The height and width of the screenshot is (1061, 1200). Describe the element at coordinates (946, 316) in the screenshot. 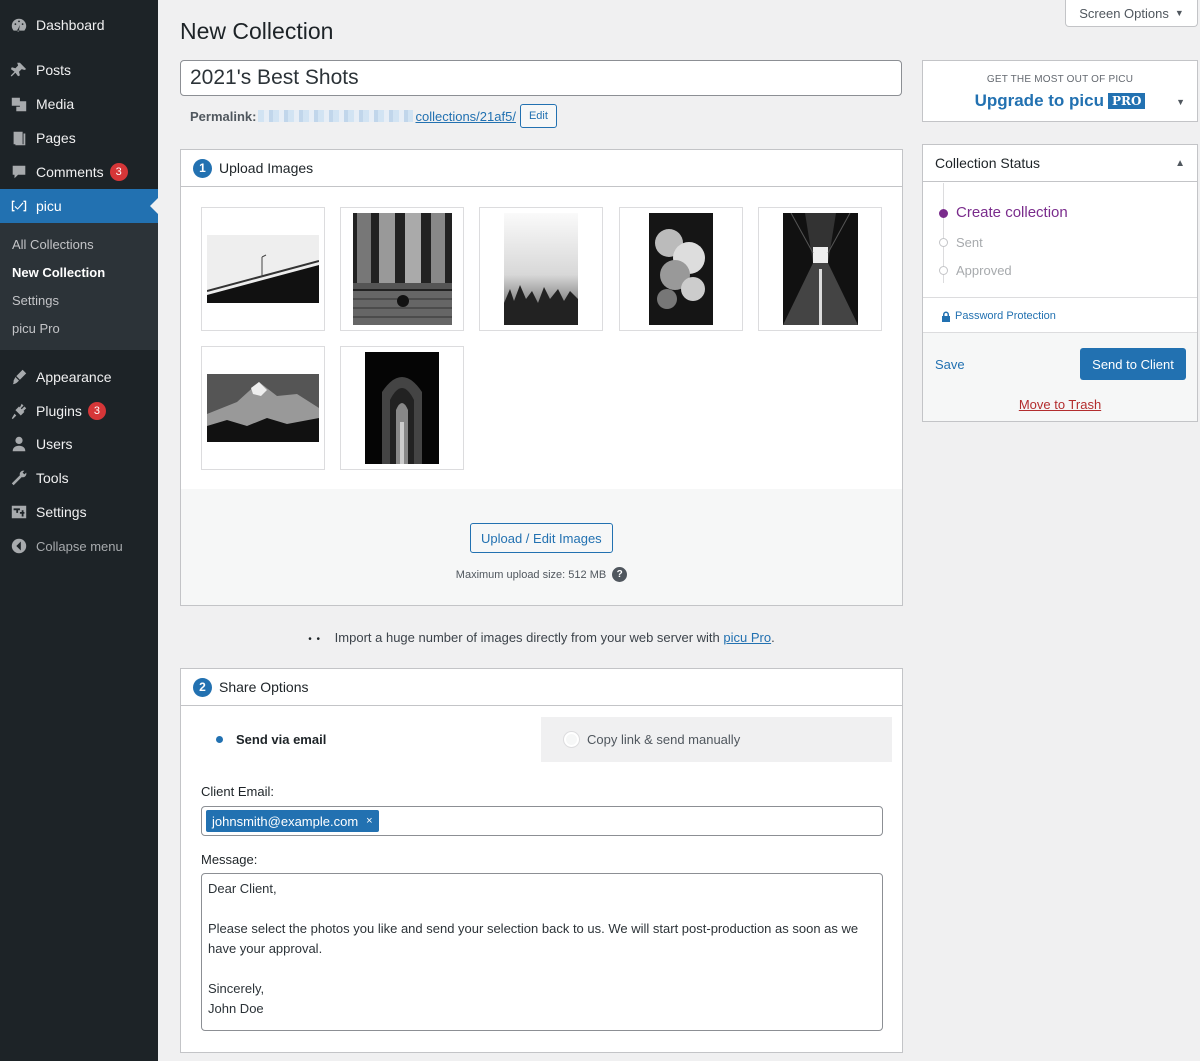

I see `lock-icon` at that location.